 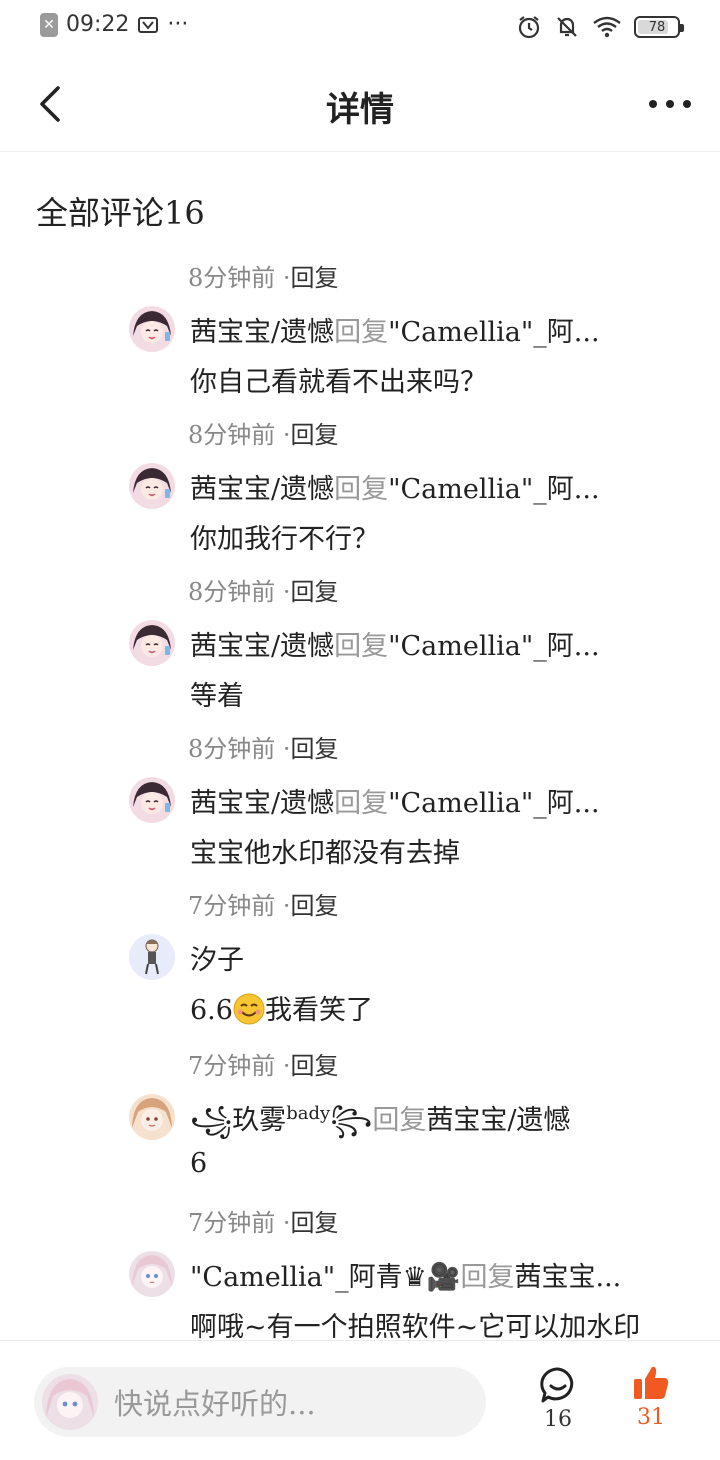 I want to click on author-name: 玖雾, so click(x=259, y=1120).